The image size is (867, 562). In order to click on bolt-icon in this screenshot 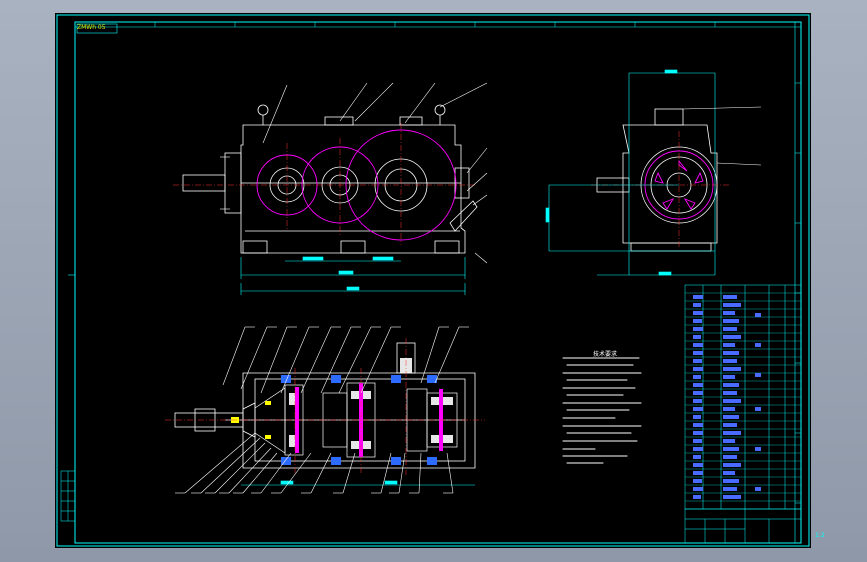, I will do `click(268, 403)`.